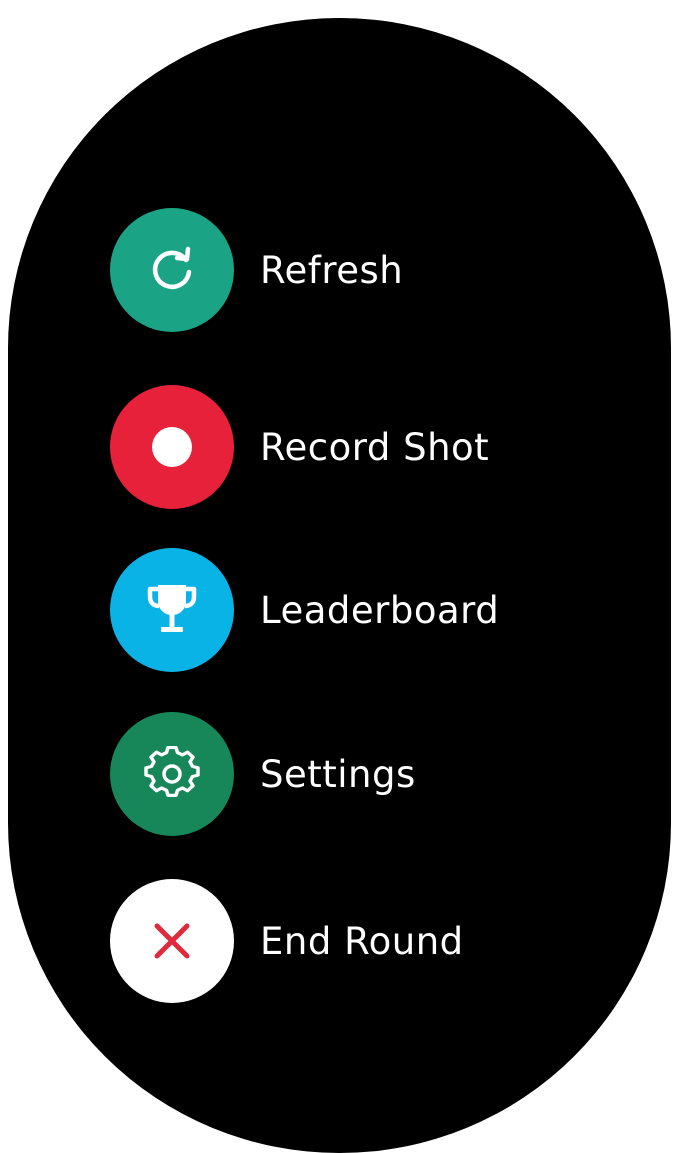  What do you see at coordinates (375, 447) in the screenshot?
I see `menu-item-label: Record Shot` at bounding box center [375, 447].